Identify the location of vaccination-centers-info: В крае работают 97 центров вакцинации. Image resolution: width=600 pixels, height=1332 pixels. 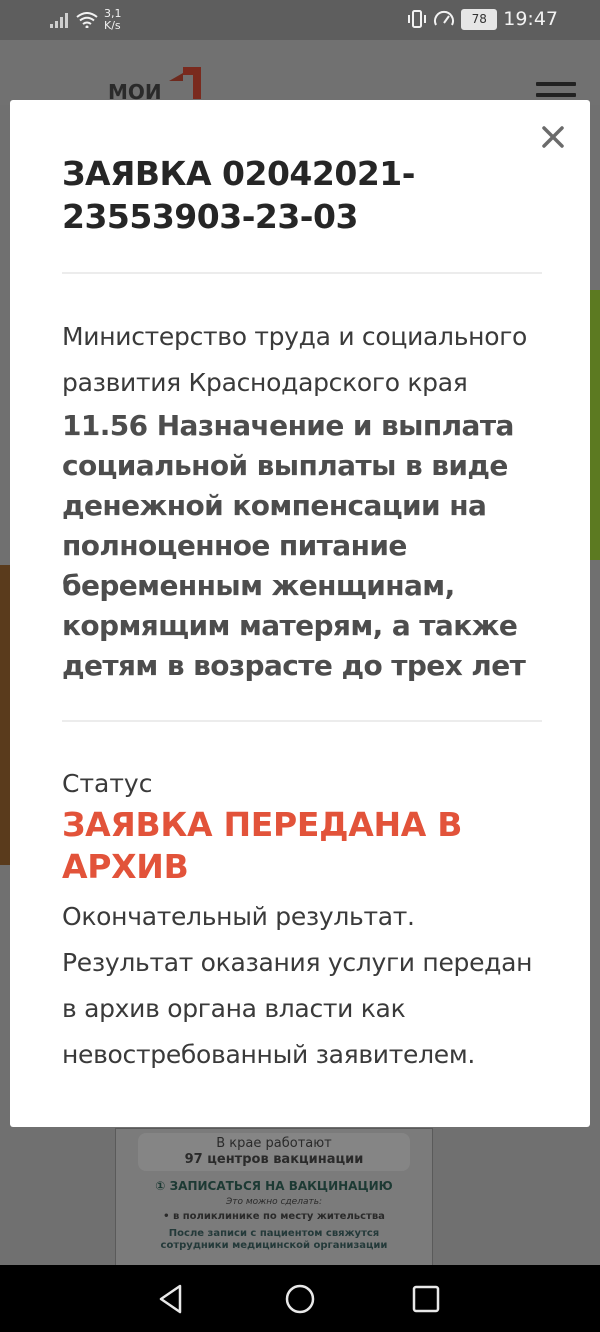
(274, 1152).